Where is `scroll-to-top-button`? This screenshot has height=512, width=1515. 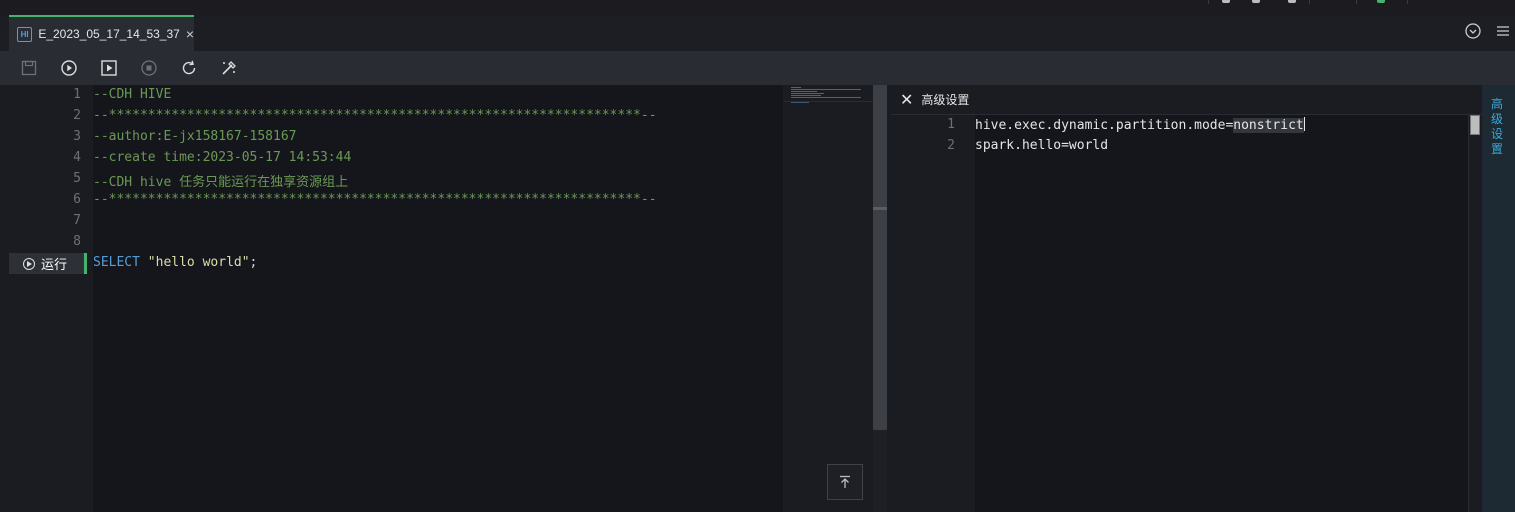 scroll-to-top-button is located at coordinates (845, 482).